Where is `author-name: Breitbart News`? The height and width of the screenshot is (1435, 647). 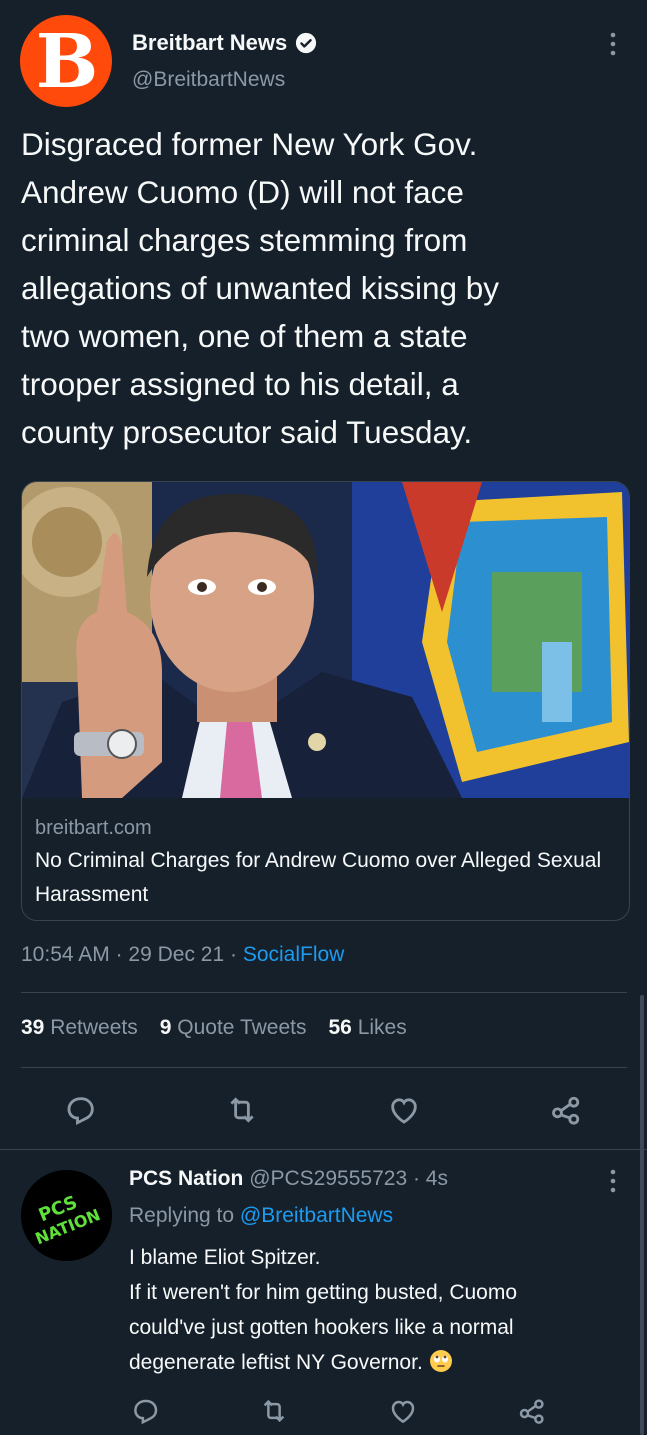 author-name: Breitbart News is located at coordinates (210, 42).